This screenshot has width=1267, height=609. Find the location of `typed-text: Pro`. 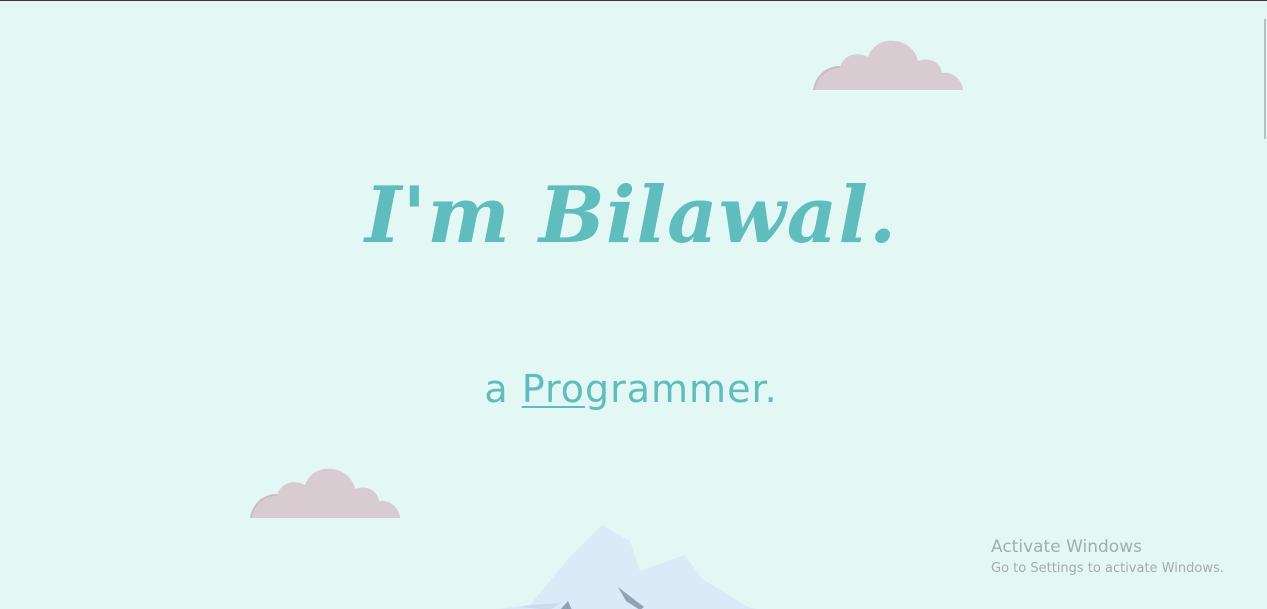

typed-text: Pro is located at coordinates (553, 389).